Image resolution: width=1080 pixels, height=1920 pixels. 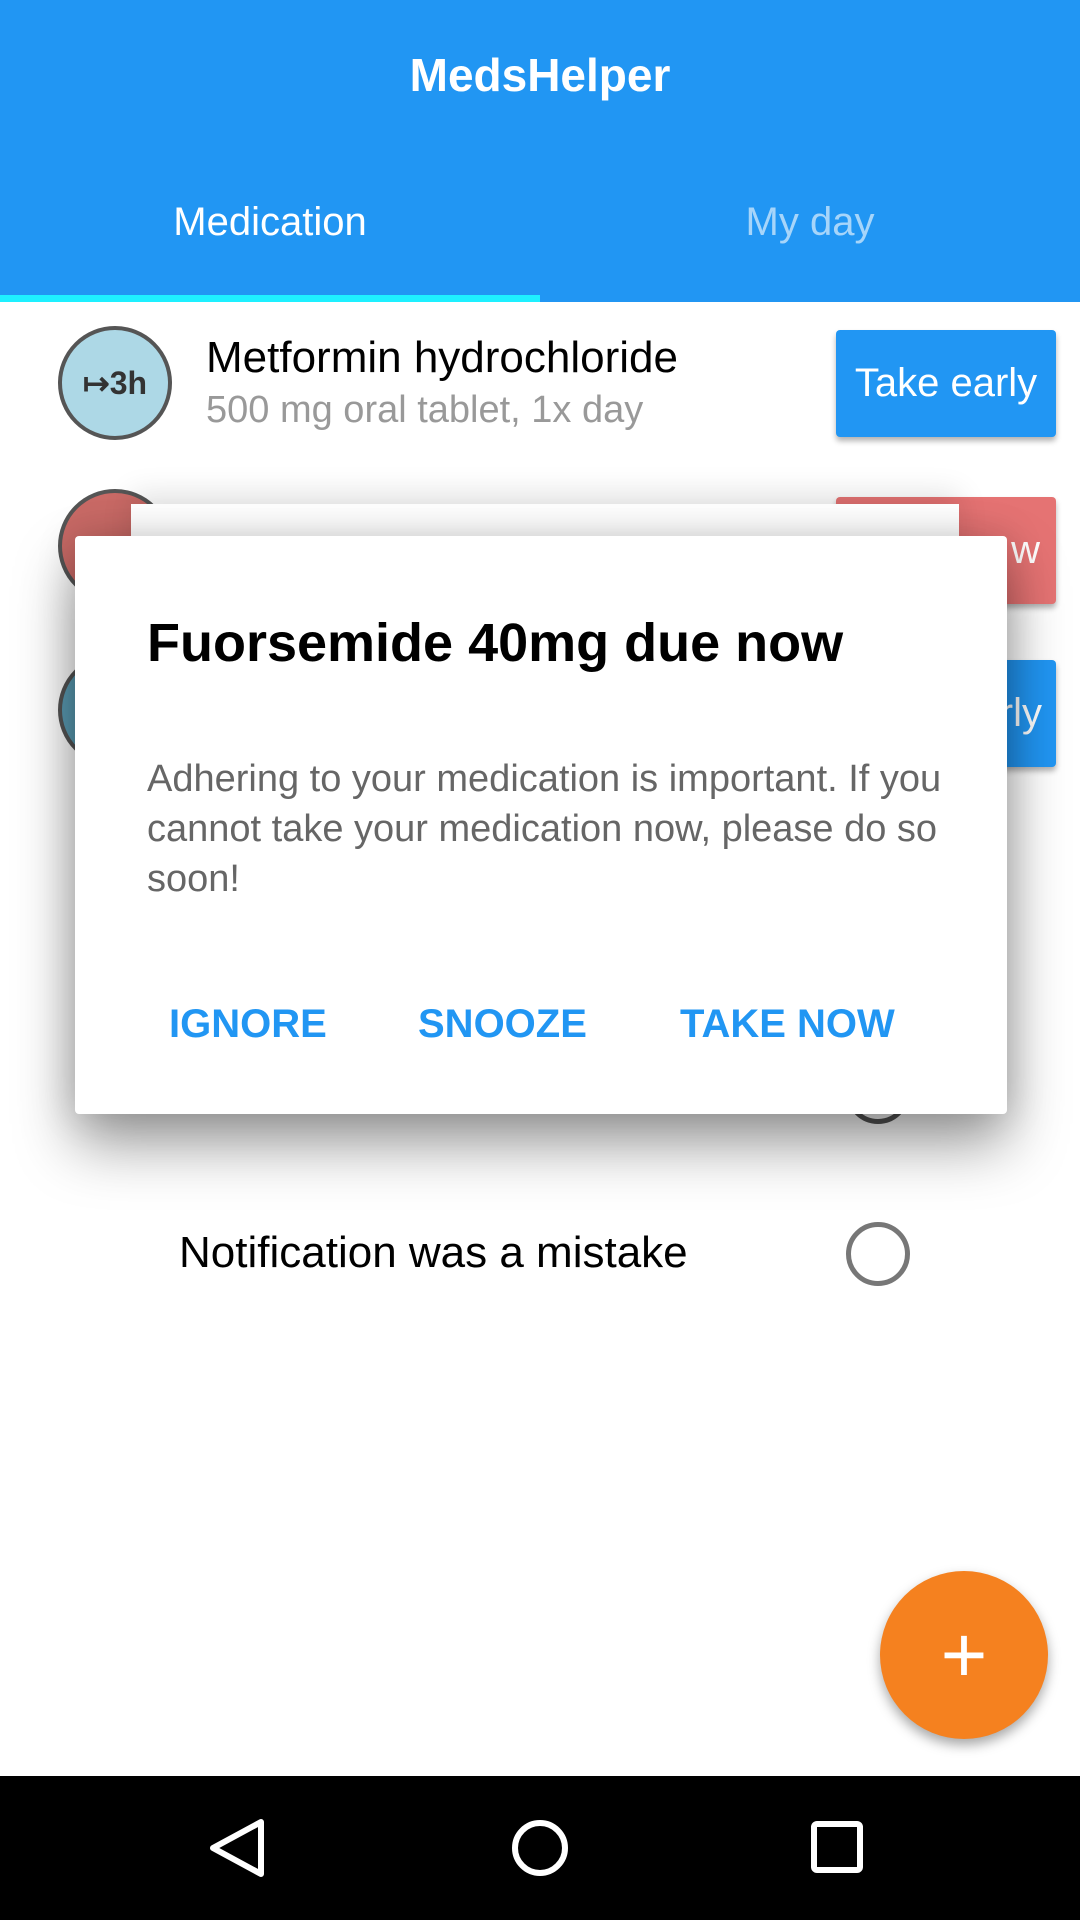 I want to click on snooze-button: SNOOZE, so click(x=502, y=1024).